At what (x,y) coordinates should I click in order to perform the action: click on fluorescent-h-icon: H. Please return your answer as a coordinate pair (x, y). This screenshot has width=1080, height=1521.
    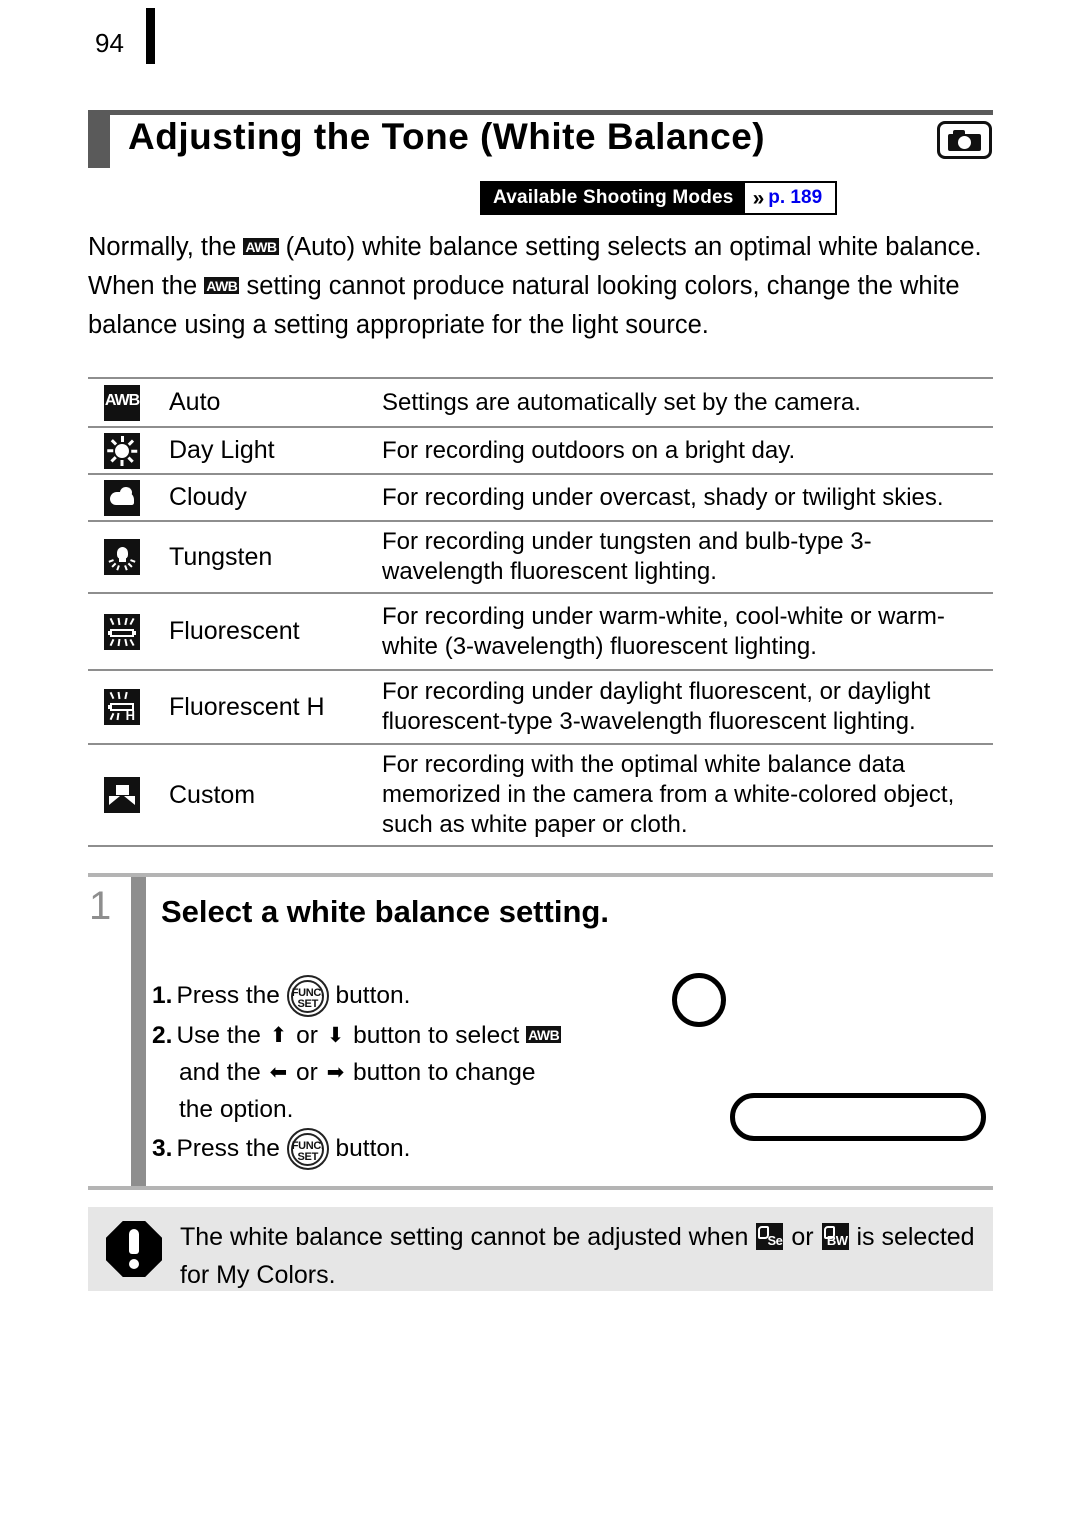
    Looking at the image, I should click on (122, 707).